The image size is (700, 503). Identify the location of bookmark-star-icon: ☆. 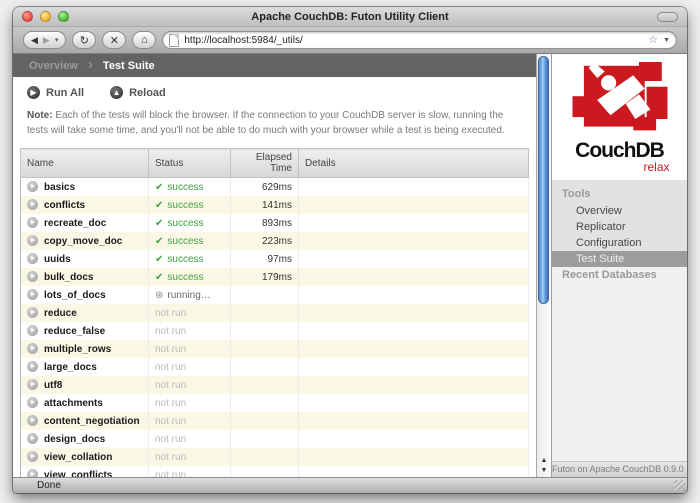
(653, 40).